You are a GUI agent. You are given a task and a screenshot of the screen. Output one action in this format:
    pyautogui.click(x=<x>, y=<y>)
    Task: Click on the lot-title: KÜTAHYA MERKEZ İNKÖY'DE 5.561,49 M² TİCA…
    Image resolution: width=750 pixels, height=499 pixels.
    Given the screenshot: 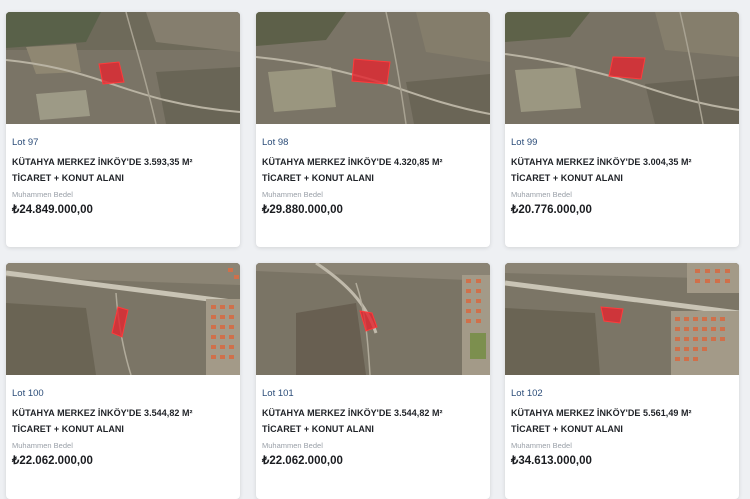 What is the action you would take?
    pyautogui.click(x=622, y=421)
    